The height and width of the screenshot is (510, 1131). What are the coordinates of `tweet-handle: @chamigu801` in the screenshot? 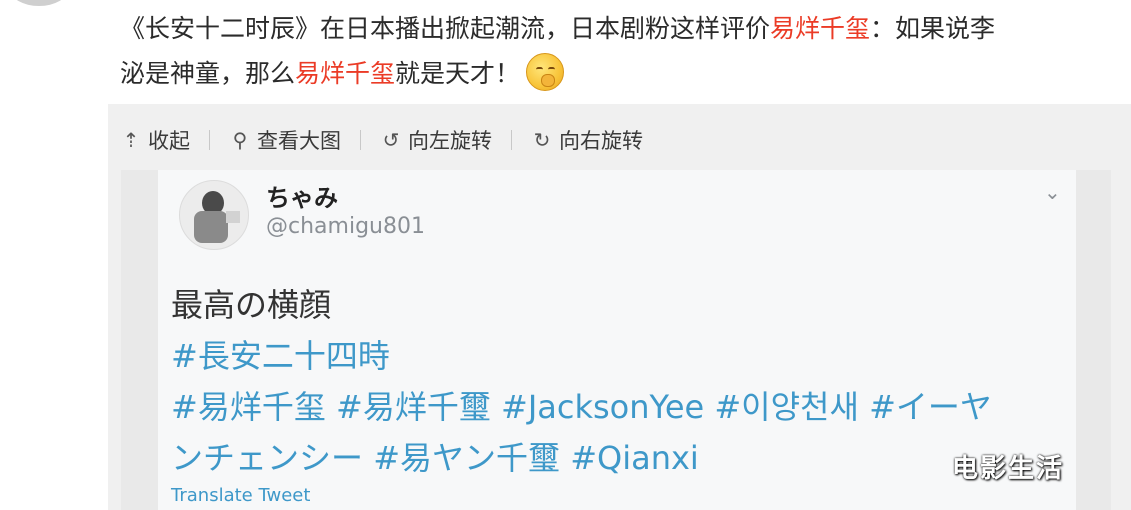 It's located at (345, 226).